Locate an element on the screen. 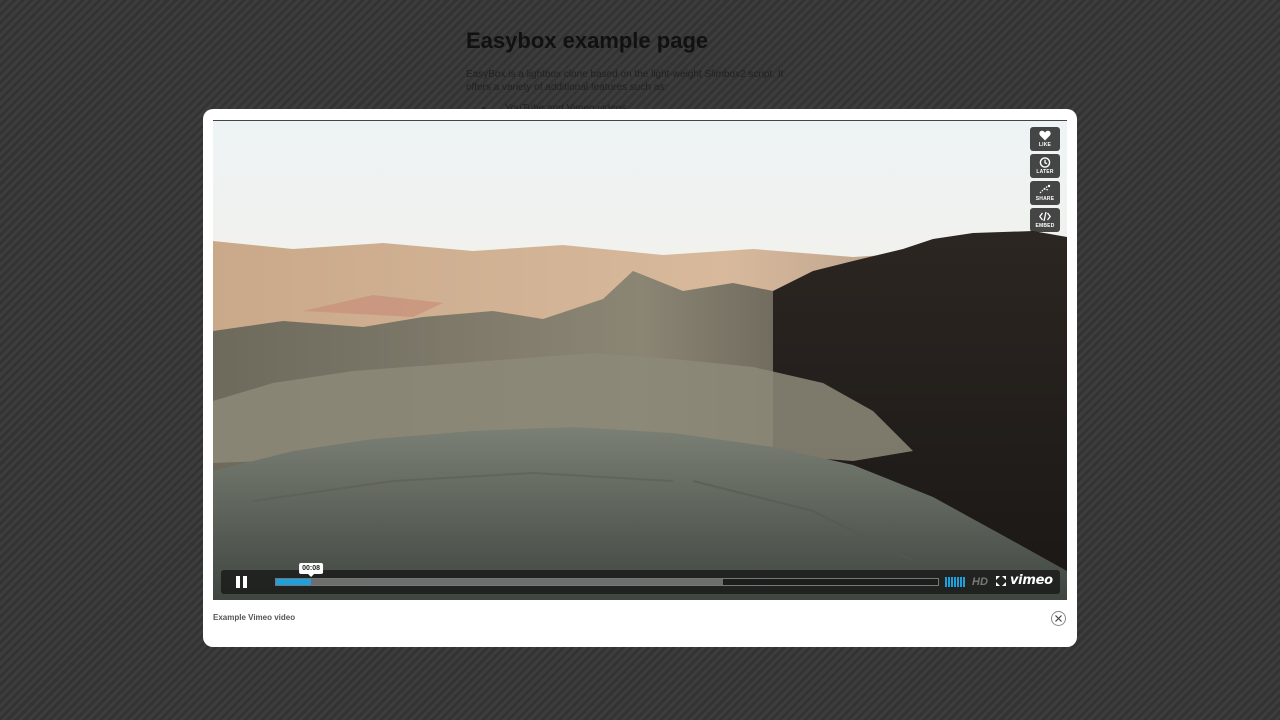  share-icon is located at coordinates (1045, 189).